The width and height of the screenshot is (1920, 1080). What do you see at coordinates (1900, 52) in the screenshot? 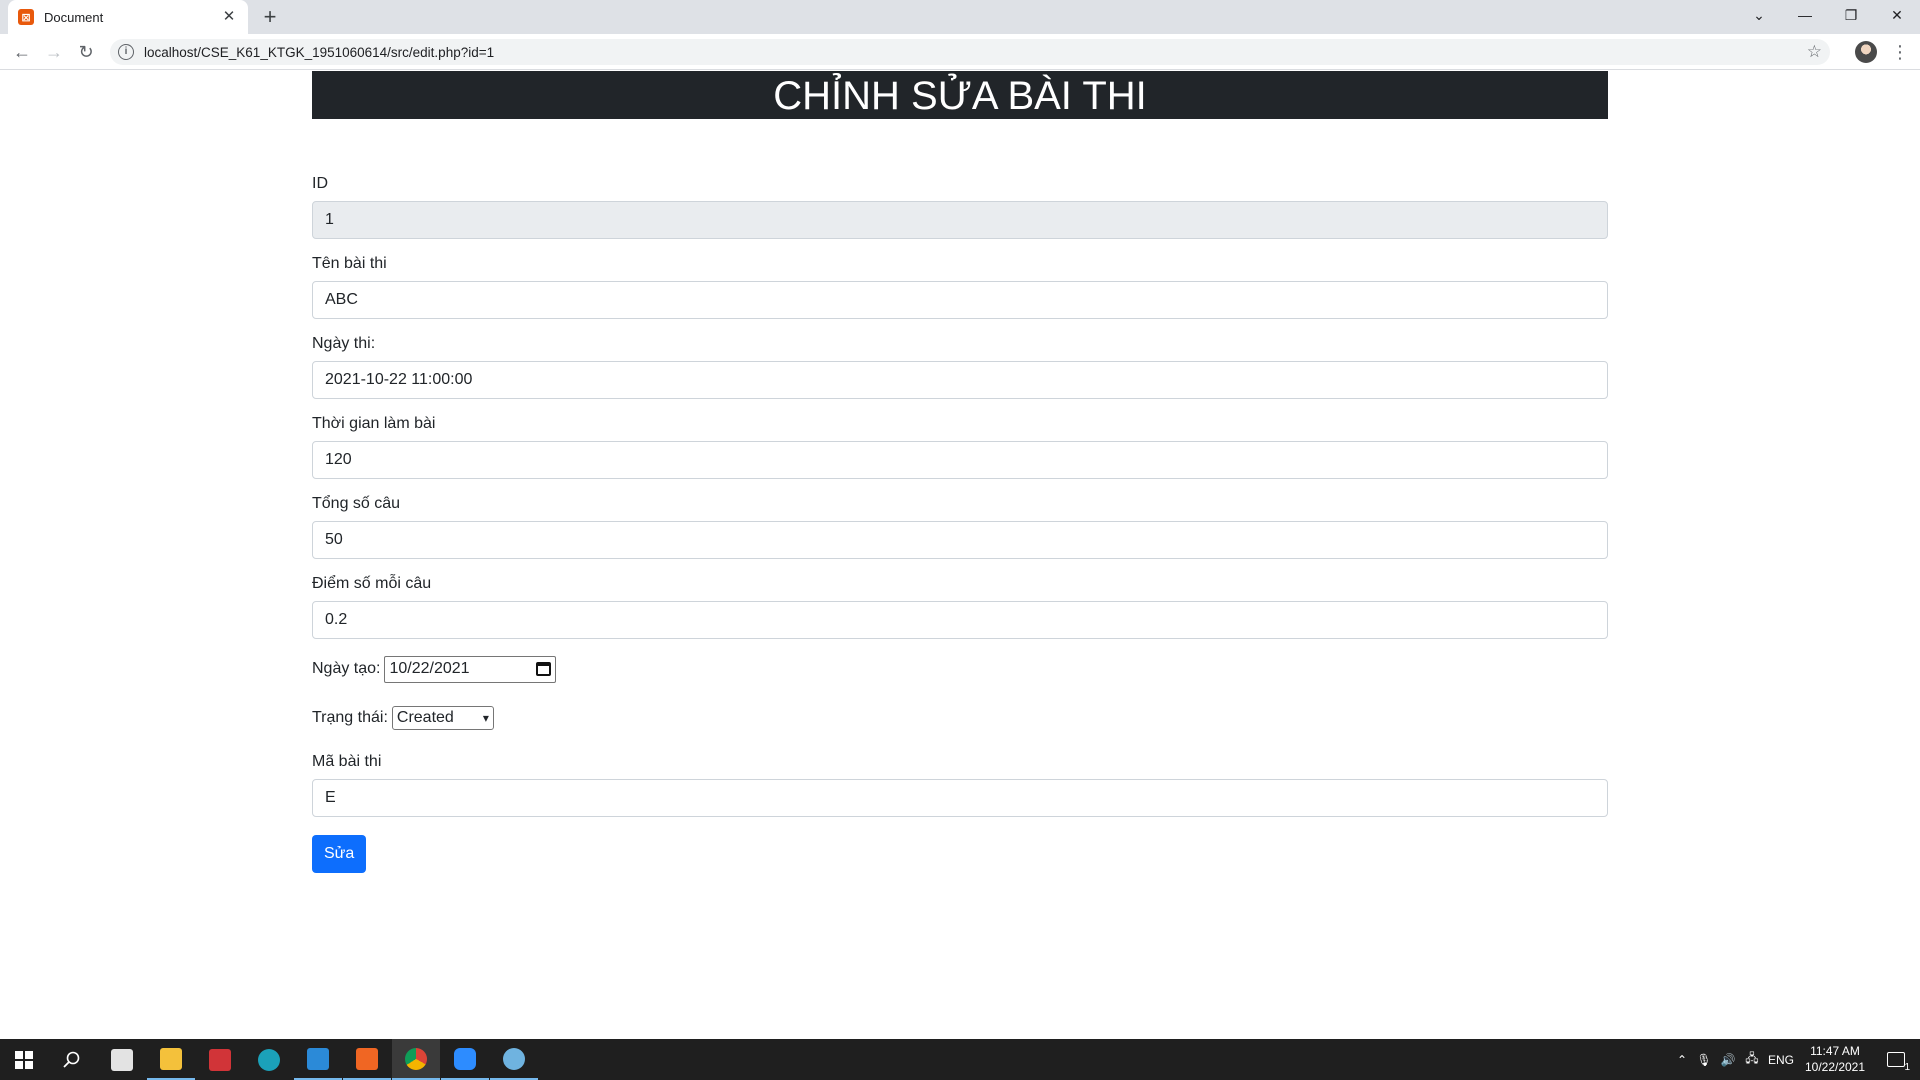
I see `browser-menu-icon: ⋮` at bounding box center [1900, 52].